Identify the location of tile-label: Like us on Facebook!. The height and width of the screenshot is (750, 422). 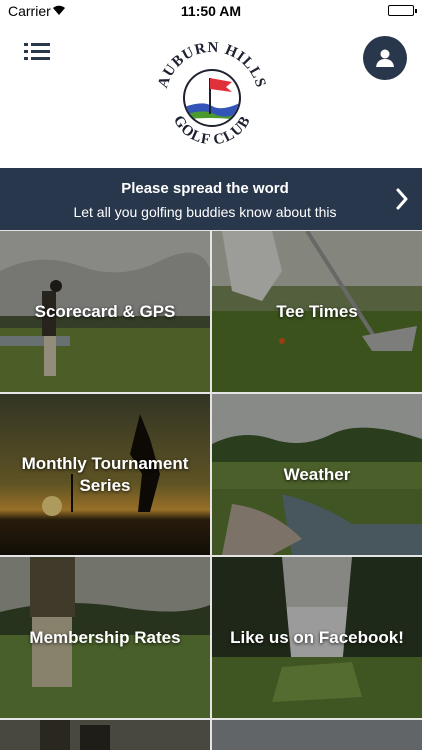
(317, 637).